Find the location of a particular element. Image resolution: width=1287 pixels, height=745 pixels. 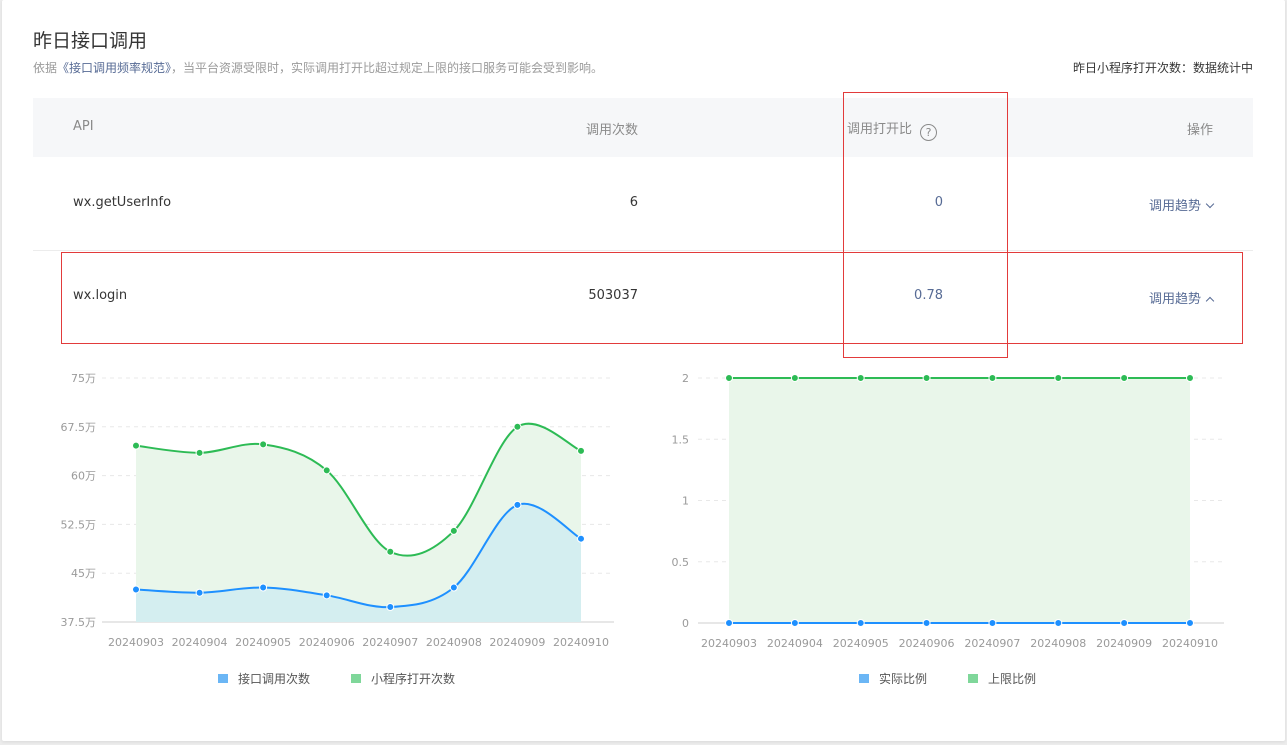

series-area is located at coordinates (959, 500).